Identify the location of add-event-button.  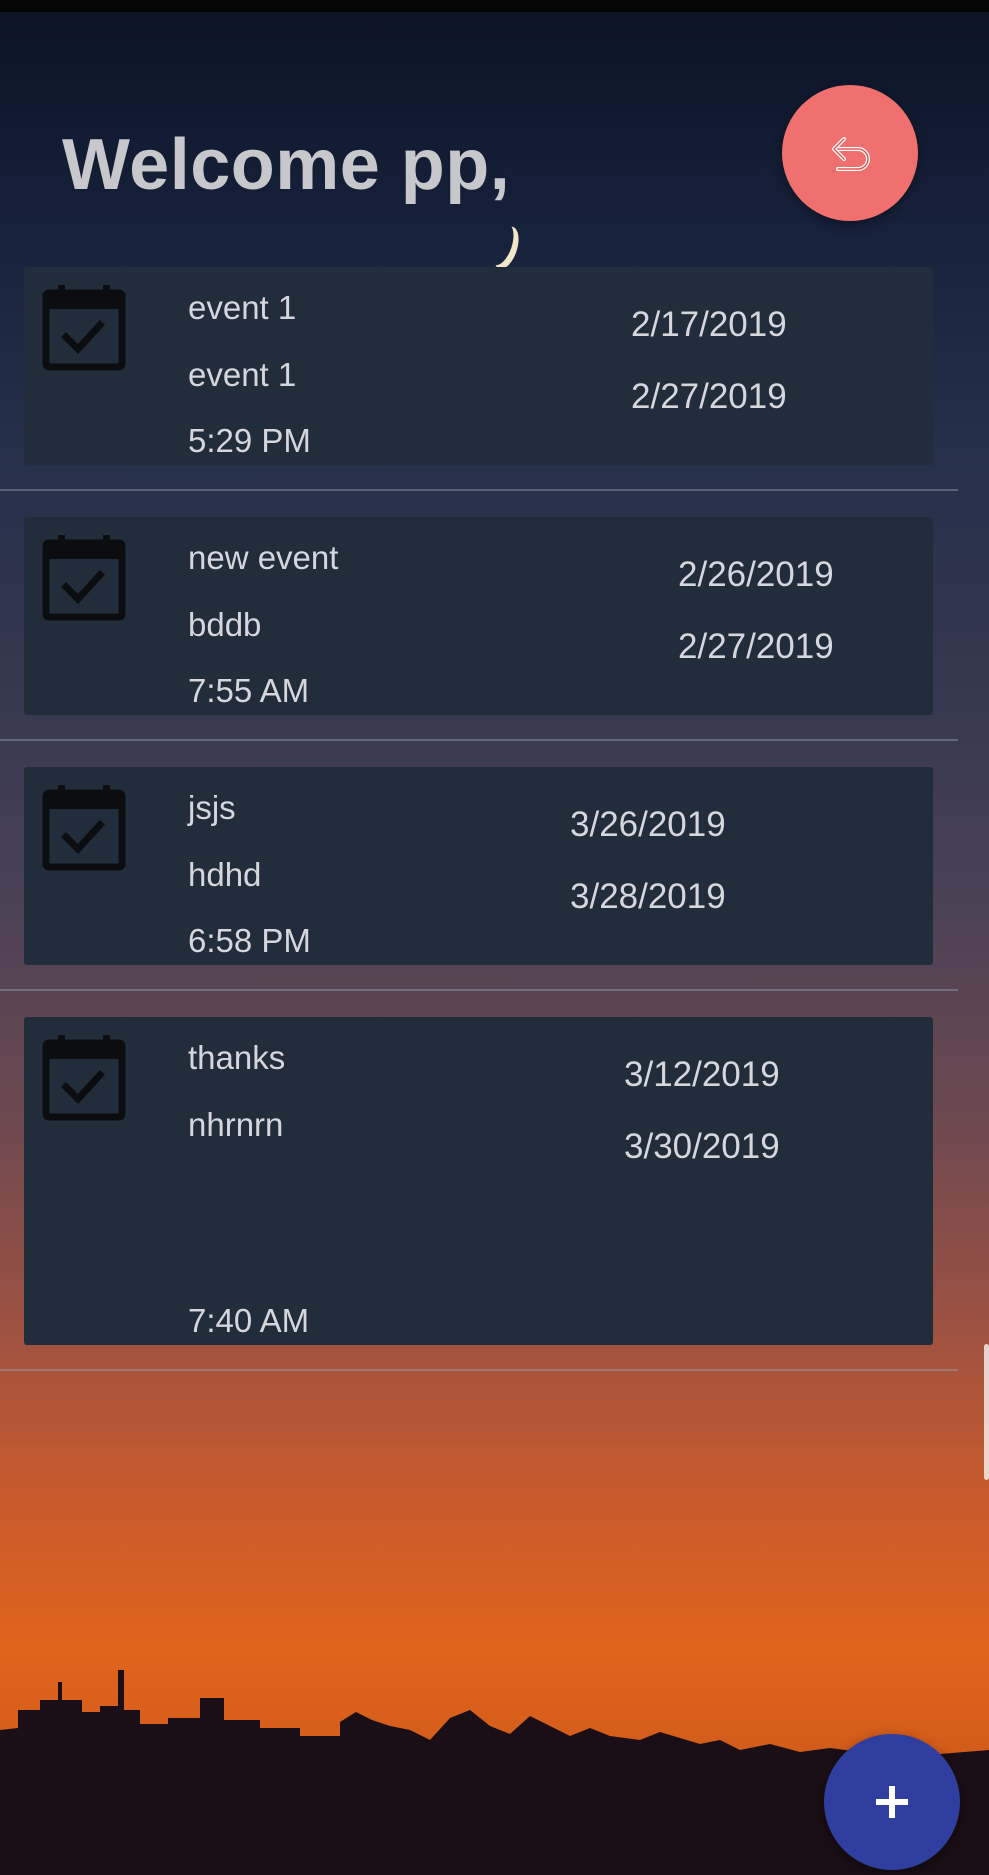
(892, 1802).